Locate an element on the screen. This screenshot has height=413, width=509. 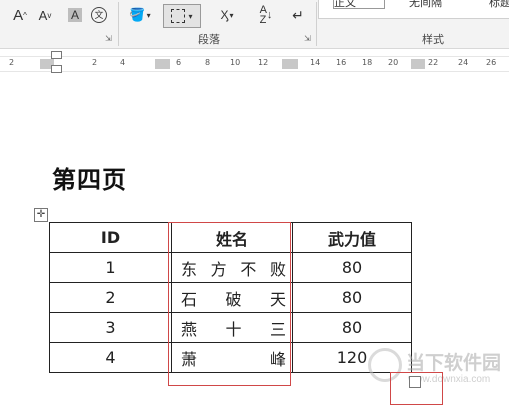
name-char: 不 is located at coordinates (248, 269).